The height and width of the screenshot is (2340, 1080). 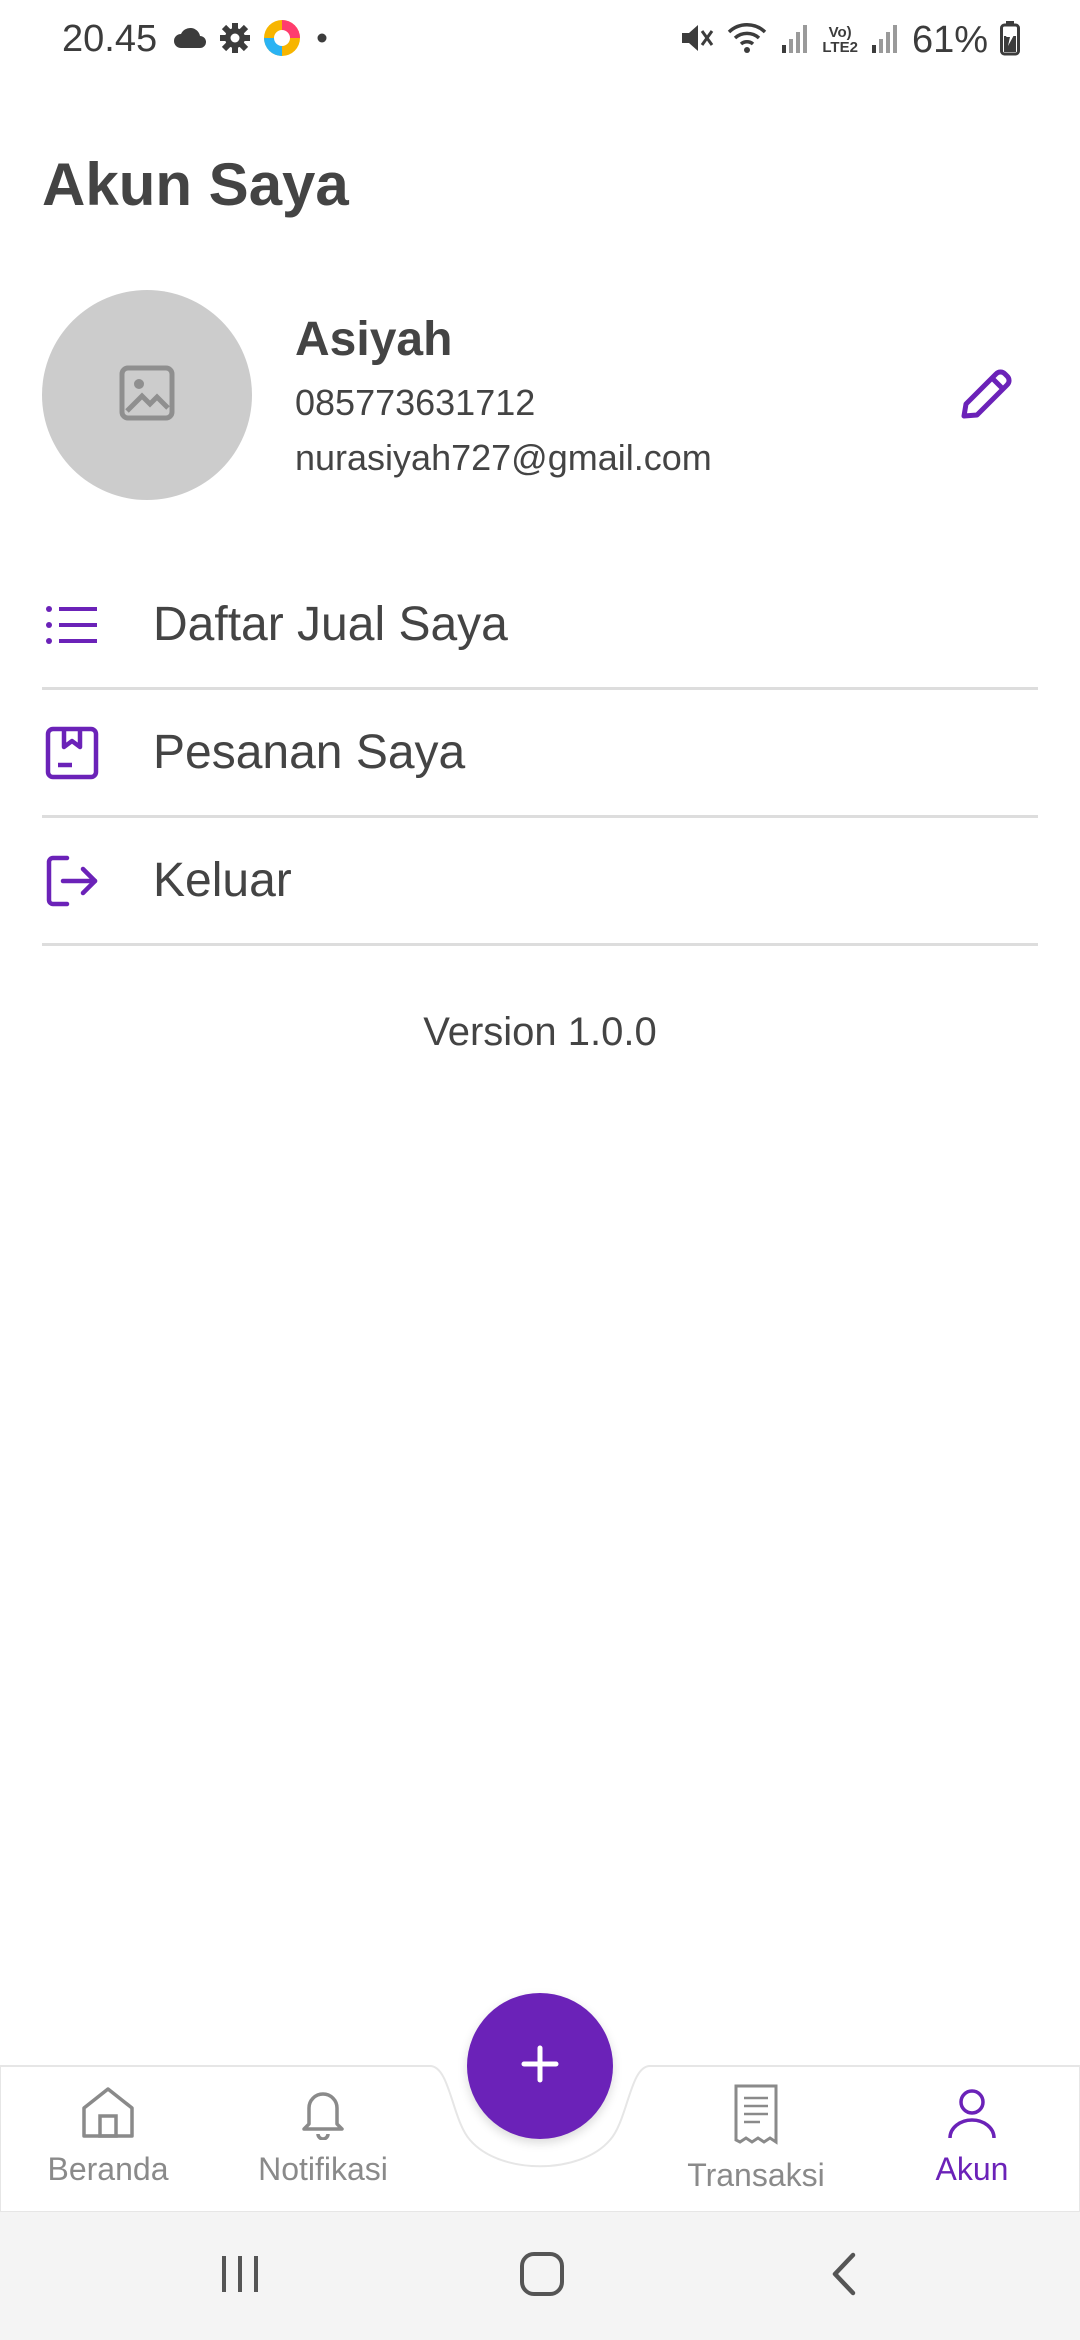 What do you see at coordinates (374, 339) in the screenshot?
I see `profile-name: Asiyah` at bounding box center [374, 339].